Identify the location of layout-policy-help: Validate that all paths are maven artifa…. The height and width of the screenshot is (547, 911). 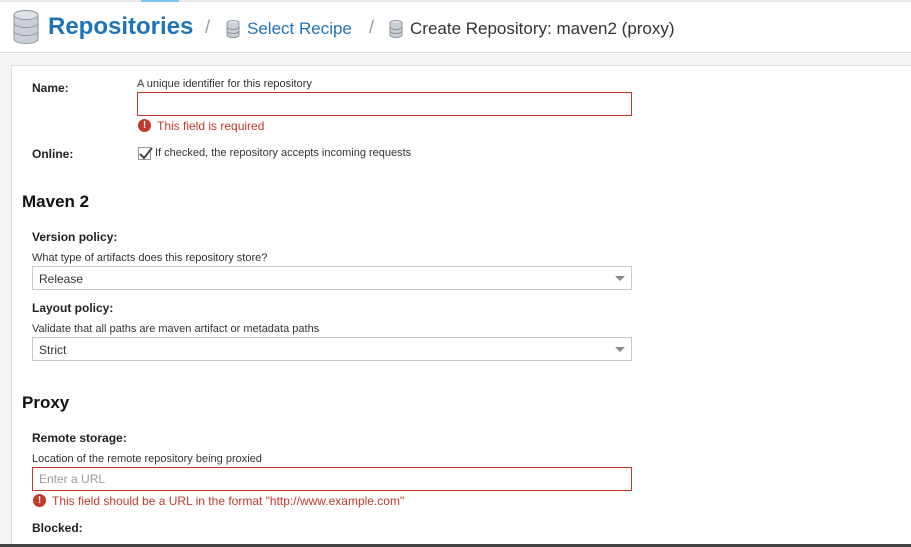
(176, 329).